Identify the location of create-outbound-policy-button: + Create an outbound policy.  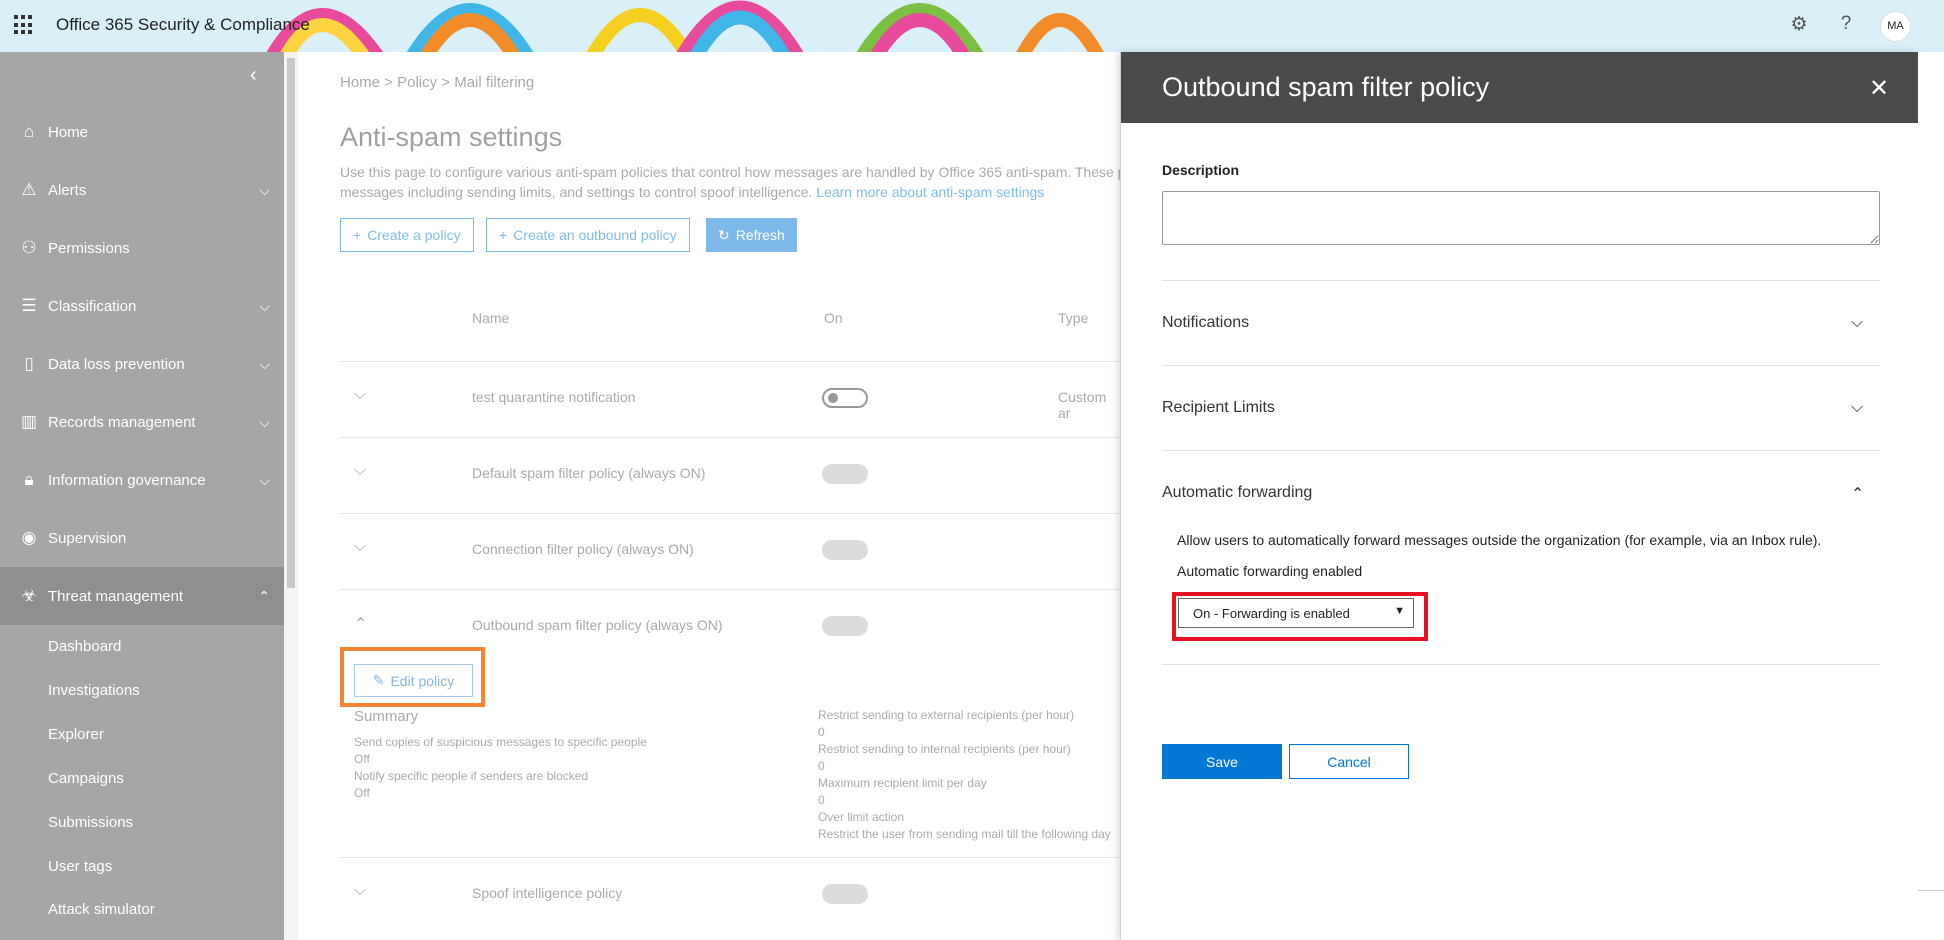
(588, 235).